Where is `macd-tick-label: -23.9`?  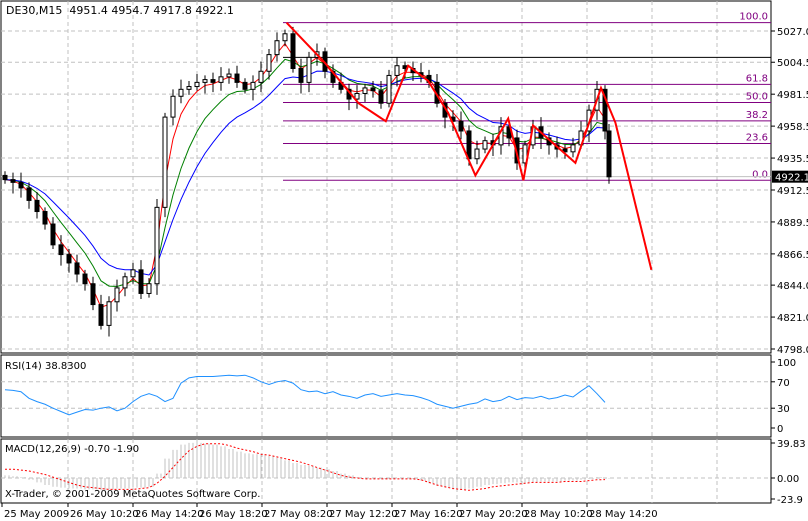
macd-tick-label: -23.9 is located at coordinates (790, 500).